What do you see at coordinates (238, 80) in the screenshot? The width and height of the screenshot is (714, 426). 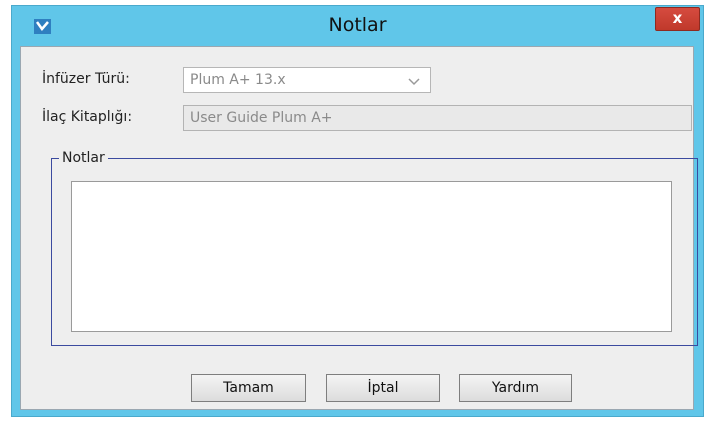 I see `infuser-type-value: Plum A+ 13.x` at bounding box center [238, 80].